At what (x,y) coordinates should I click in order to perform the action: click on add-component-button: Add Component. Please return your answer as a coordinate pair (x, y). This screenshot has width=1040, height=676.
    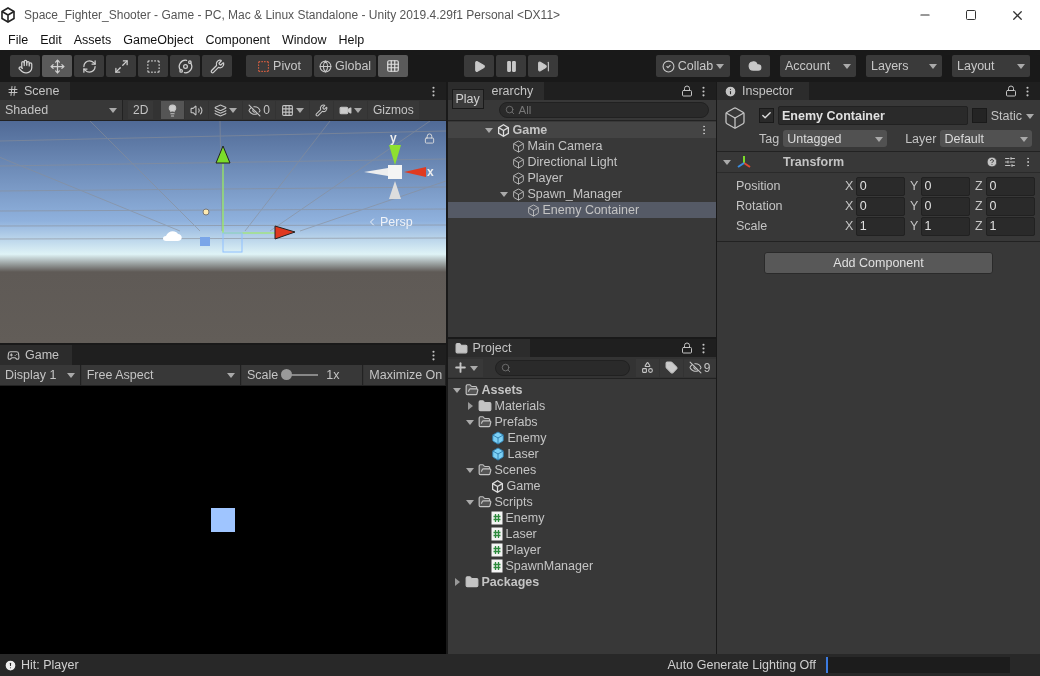
    Looking at the image, I should click on (878, 263).